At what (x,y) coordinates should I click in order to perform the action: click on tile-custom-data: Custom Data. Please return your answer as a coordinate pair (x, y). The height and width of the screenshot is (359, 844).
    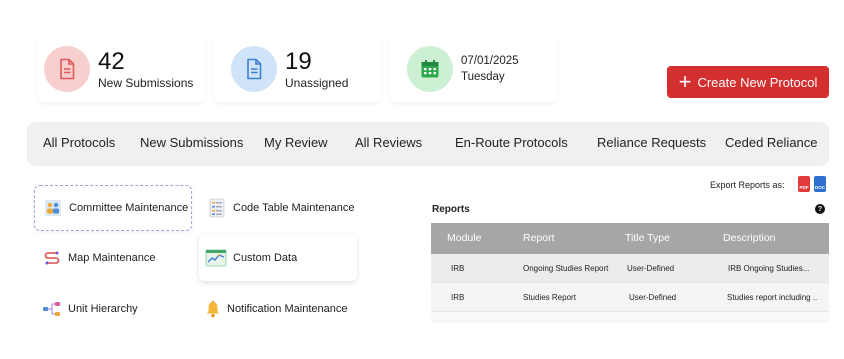
    Looking at the image, I should click on (278, 258).